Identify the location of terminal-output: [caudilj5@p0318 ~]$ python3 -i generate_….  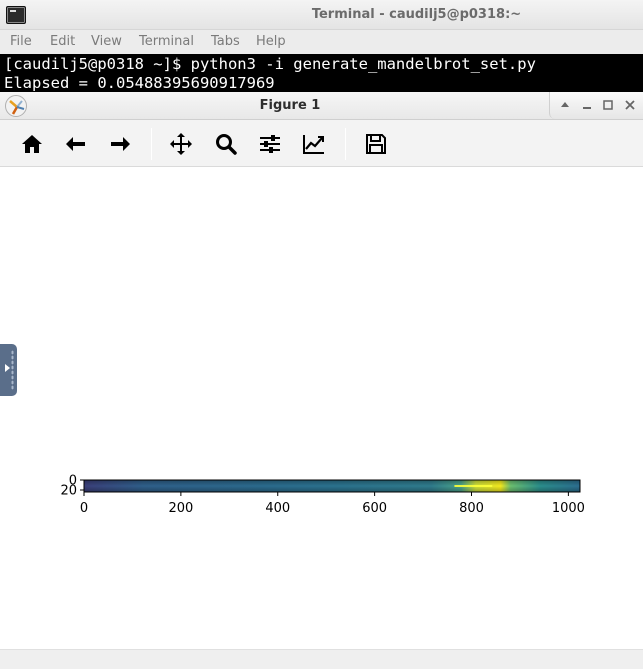
(321, 73).